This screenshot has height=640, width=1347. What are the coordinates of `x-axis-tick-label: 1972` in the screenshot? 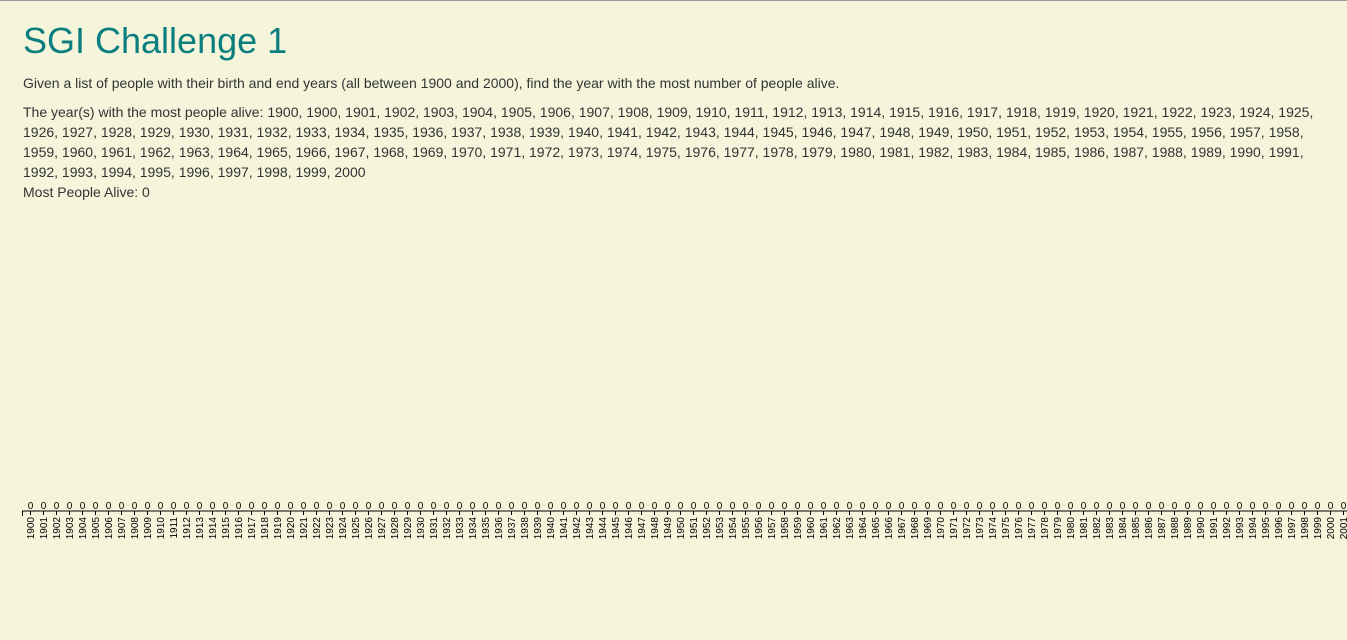 It's located at (967, 528).